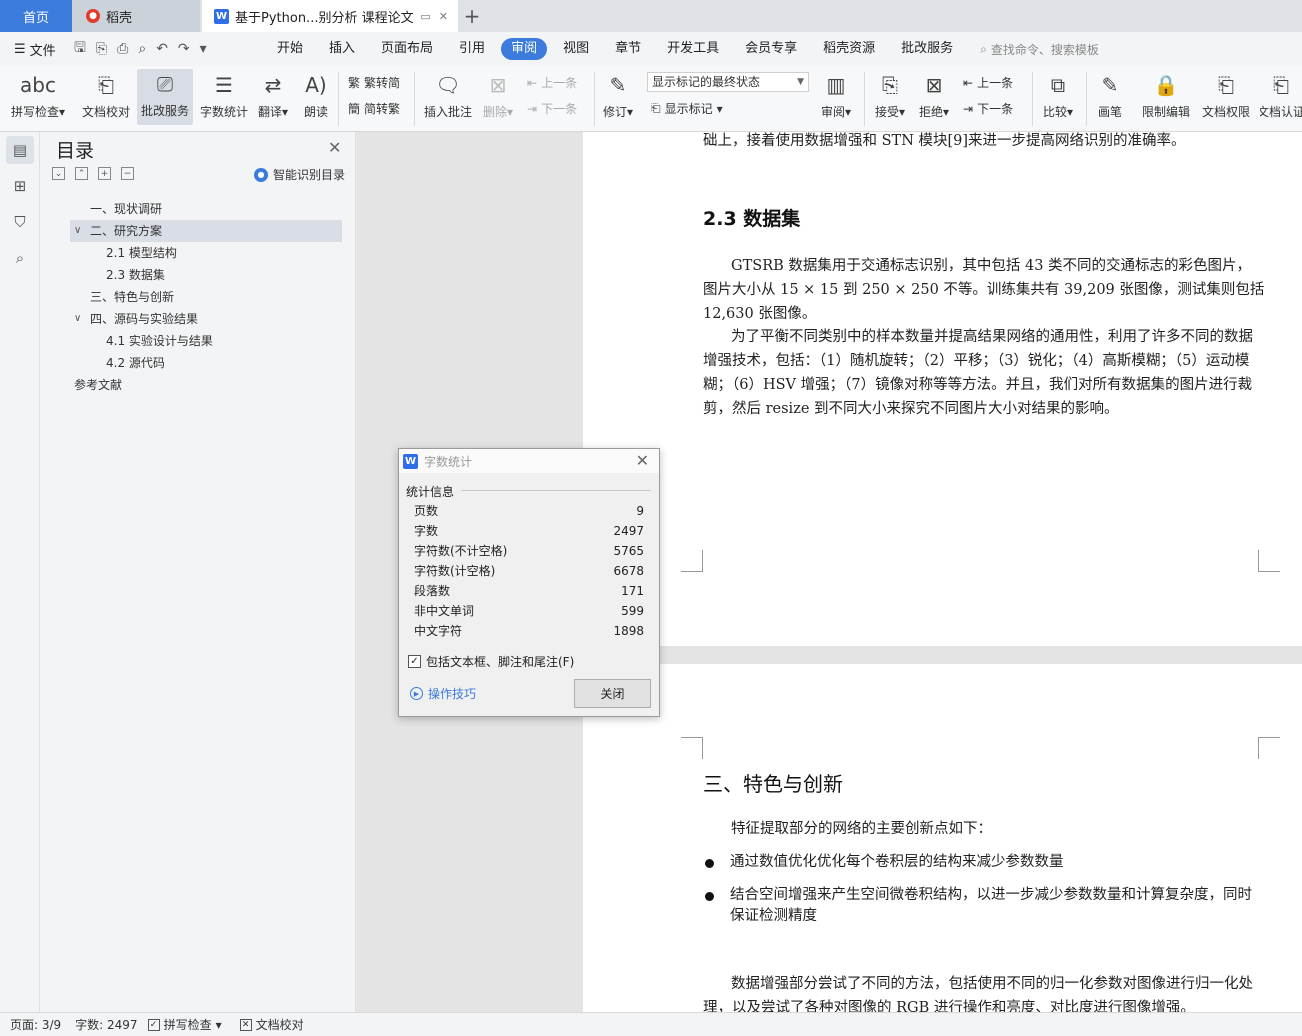 This screenshot has height=1036, width=1302. Describe the element at coordinates (988, 82) in the screenshot. I see `prev-change-button: ⇤ 上一条` at that location.